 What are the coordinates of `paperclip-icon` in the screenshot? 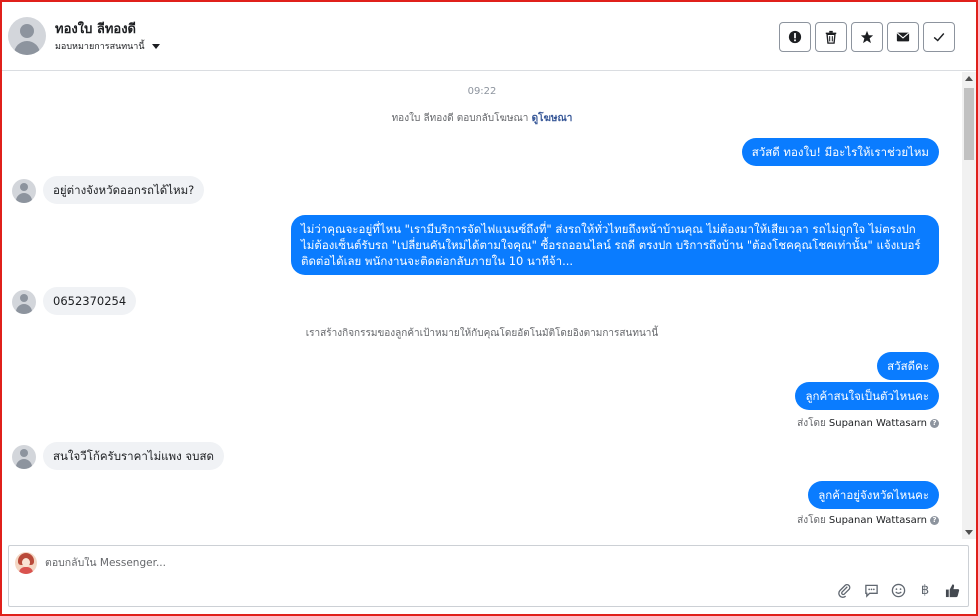 It's located at (844, 590).